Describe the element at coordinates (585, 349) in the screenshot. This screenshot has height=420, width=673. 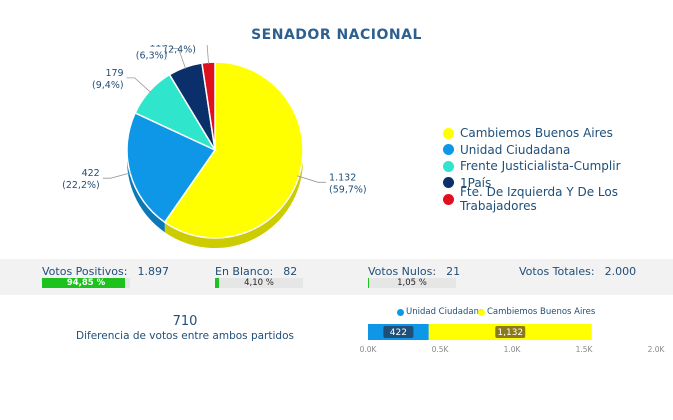
I see `axis-tick-label: 1.5K` at that location.